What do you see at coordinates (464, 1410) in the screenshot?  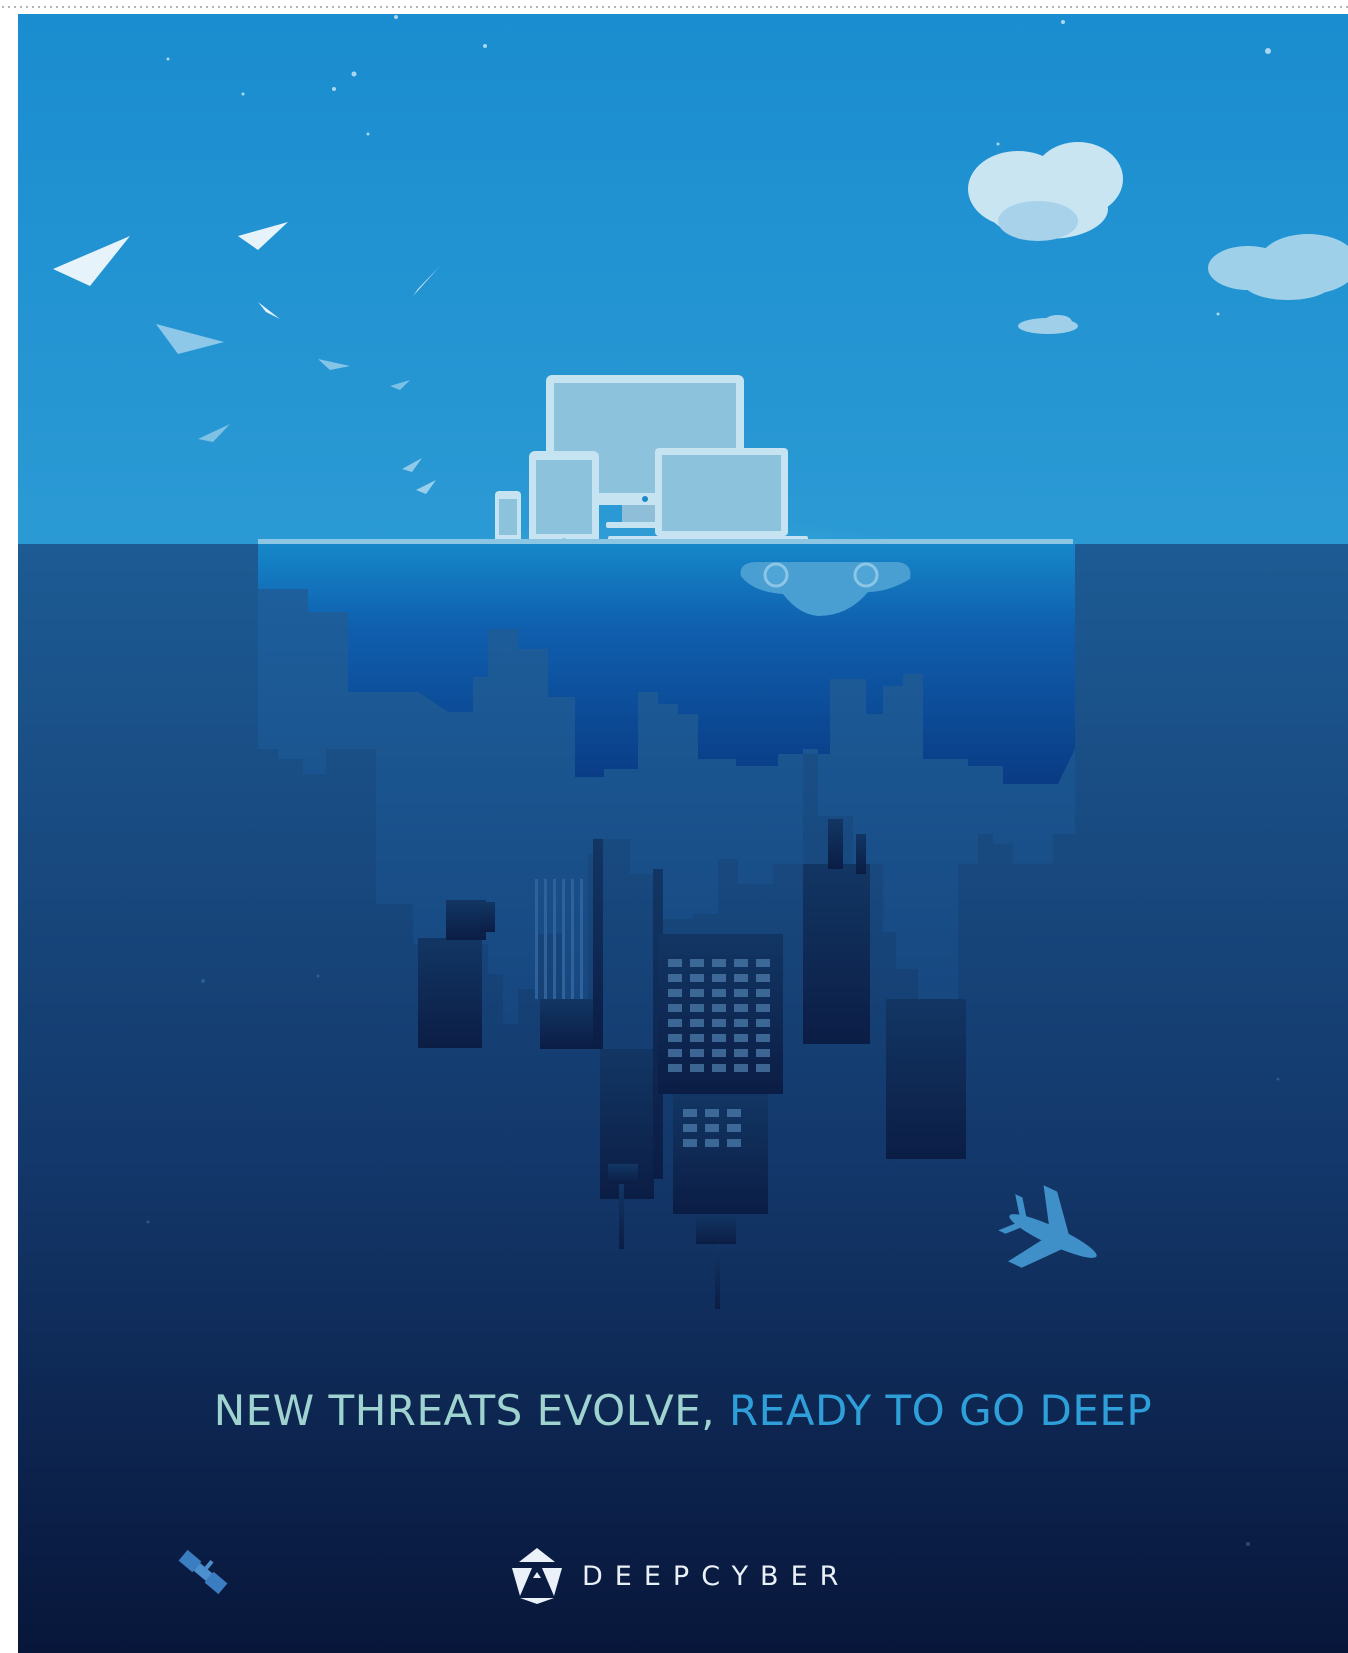 I see `headline-part-1: NEW THREATS EVOLVE,` at bounding box center [464, 1410].